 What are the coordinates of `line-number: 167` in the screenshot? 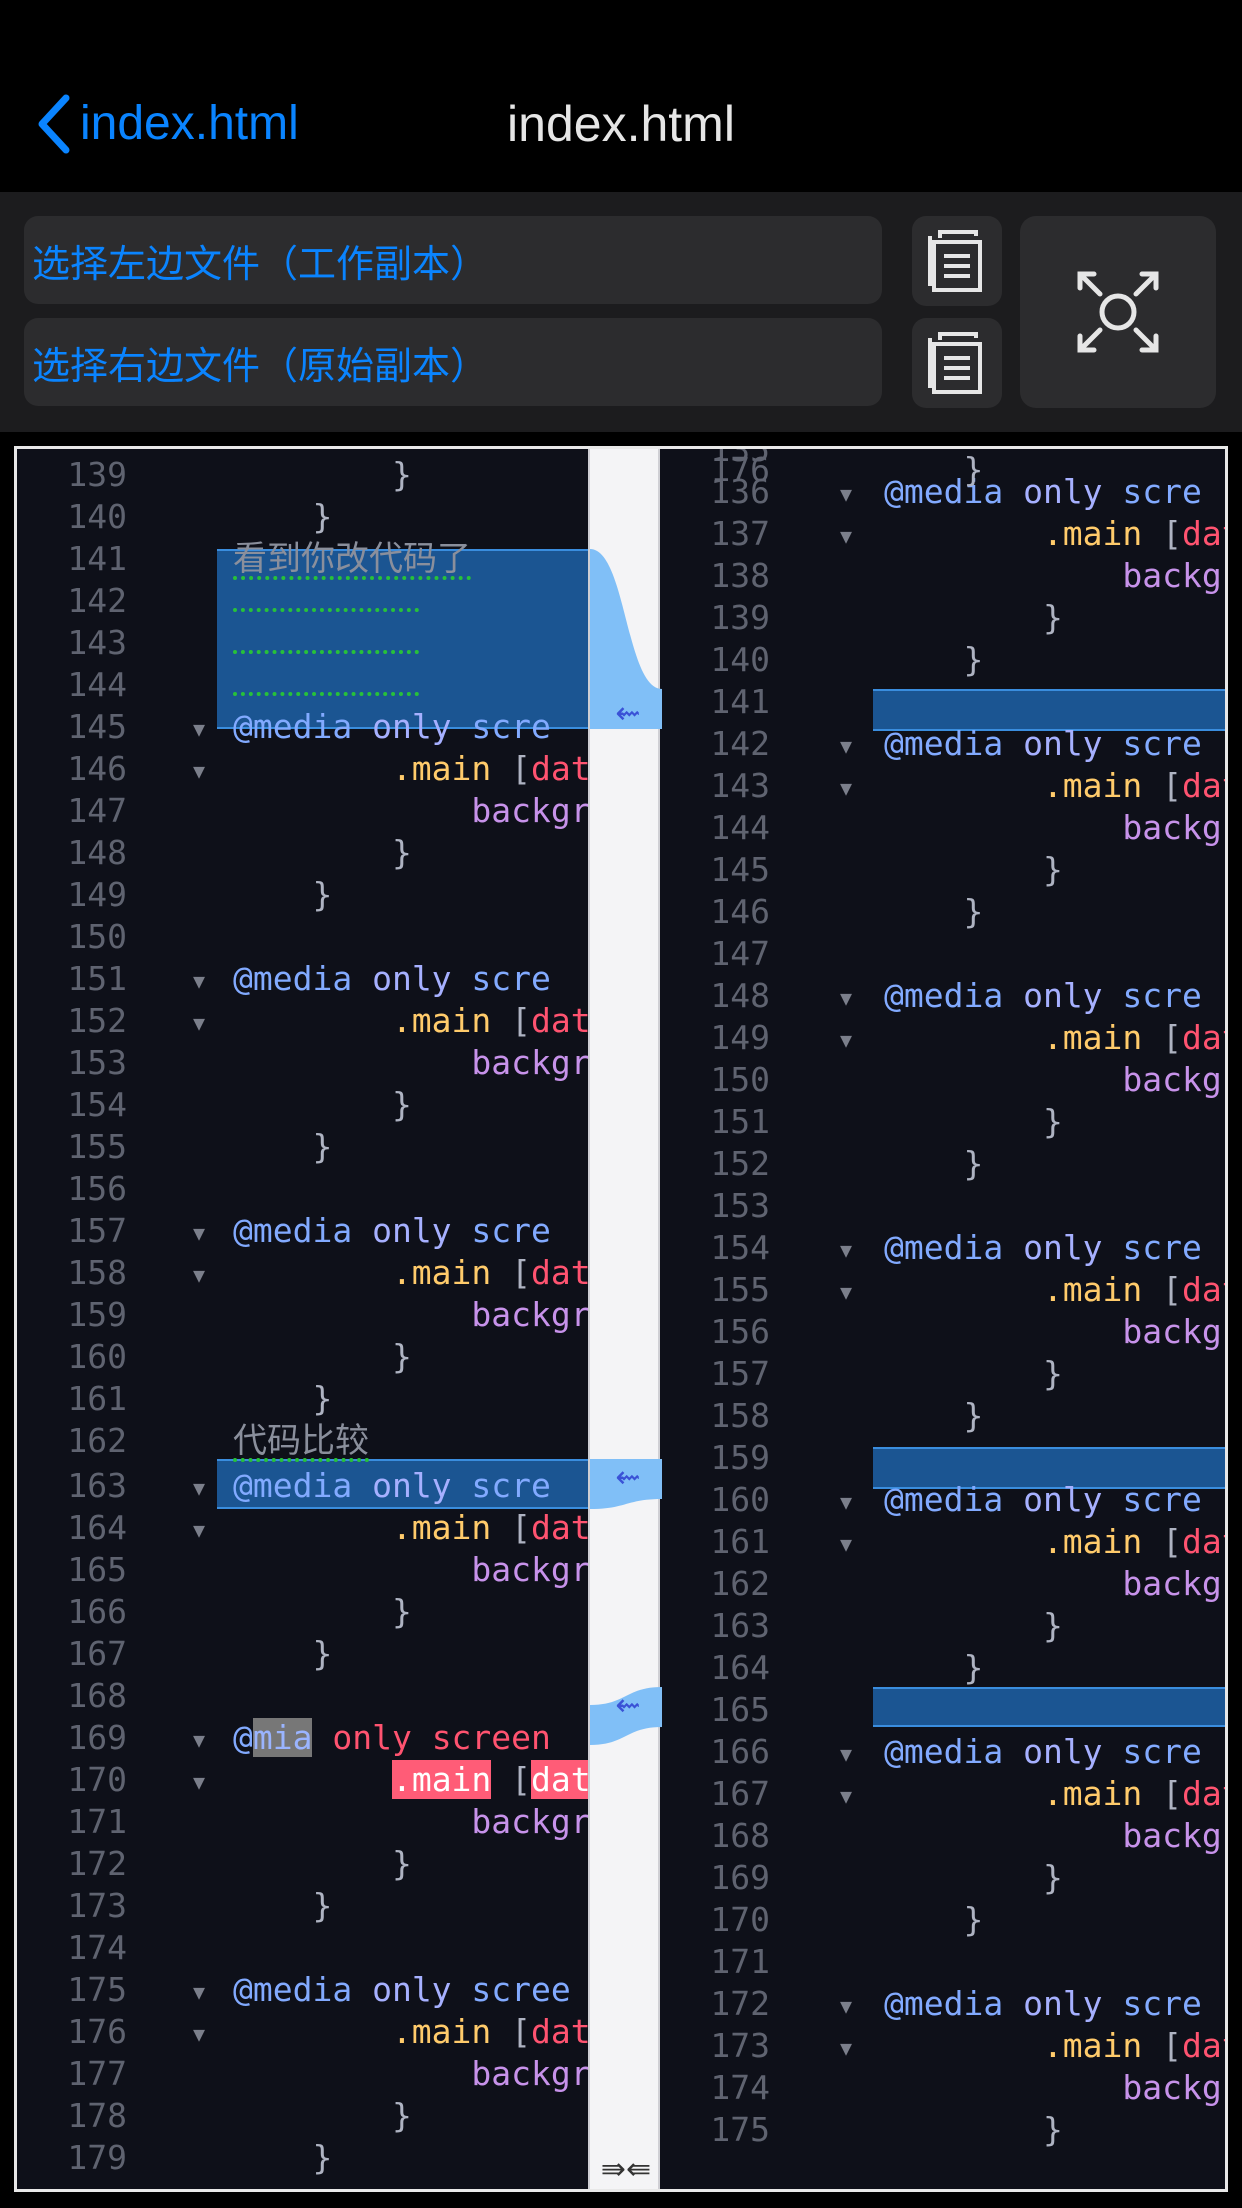 It's located at (740, 1793).